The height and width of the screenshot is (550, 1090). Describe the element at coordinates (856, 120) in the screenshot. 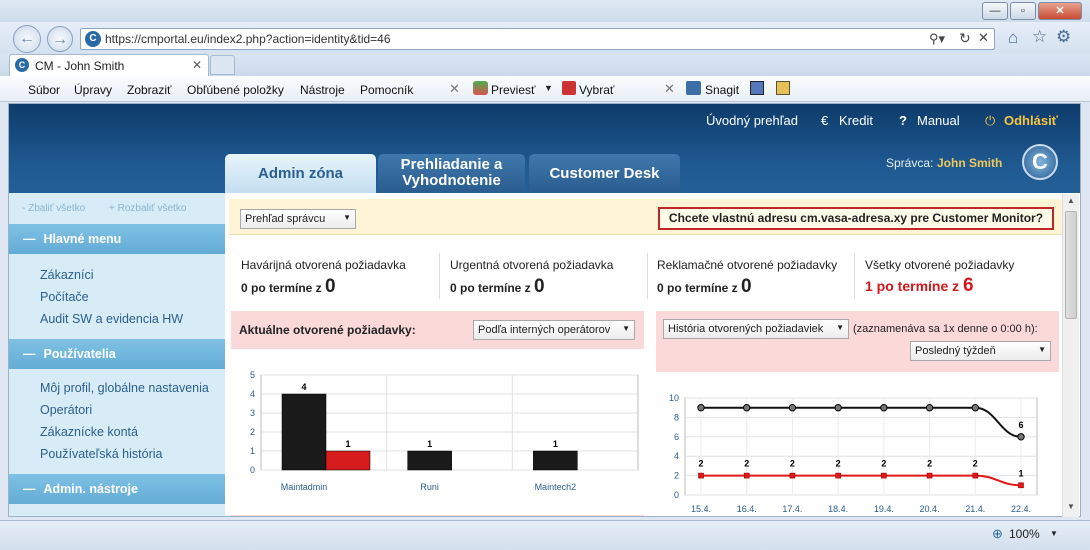

I see `credit-link: Kredit` at that location.